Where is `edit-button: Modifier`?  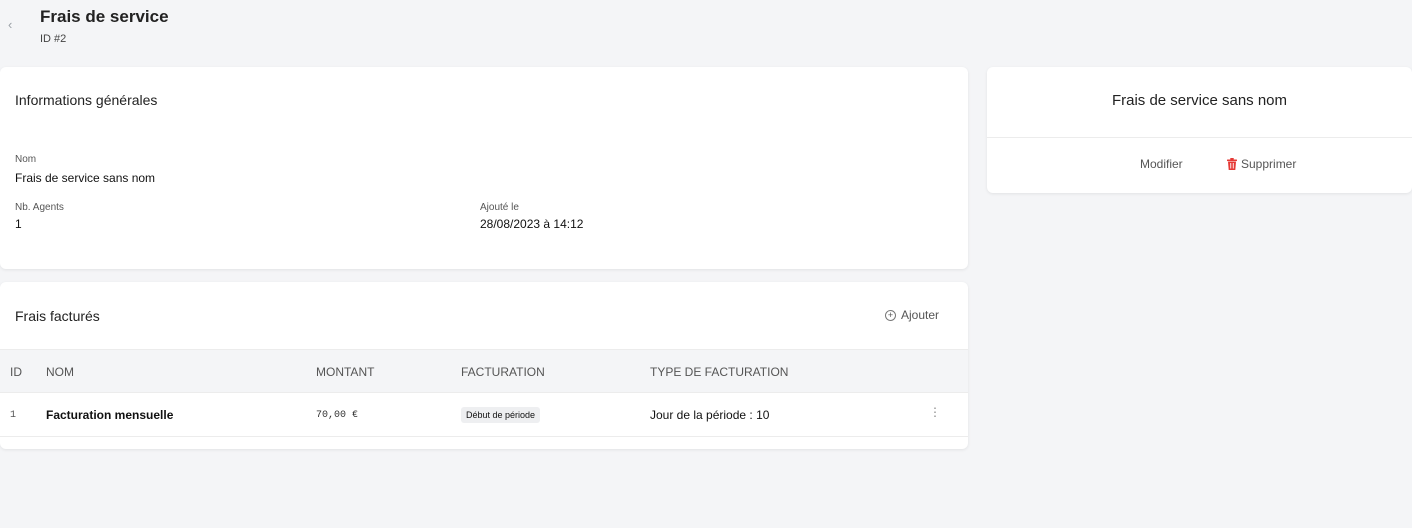 edit-button: Modifier is located at coordinates (1161, 164).